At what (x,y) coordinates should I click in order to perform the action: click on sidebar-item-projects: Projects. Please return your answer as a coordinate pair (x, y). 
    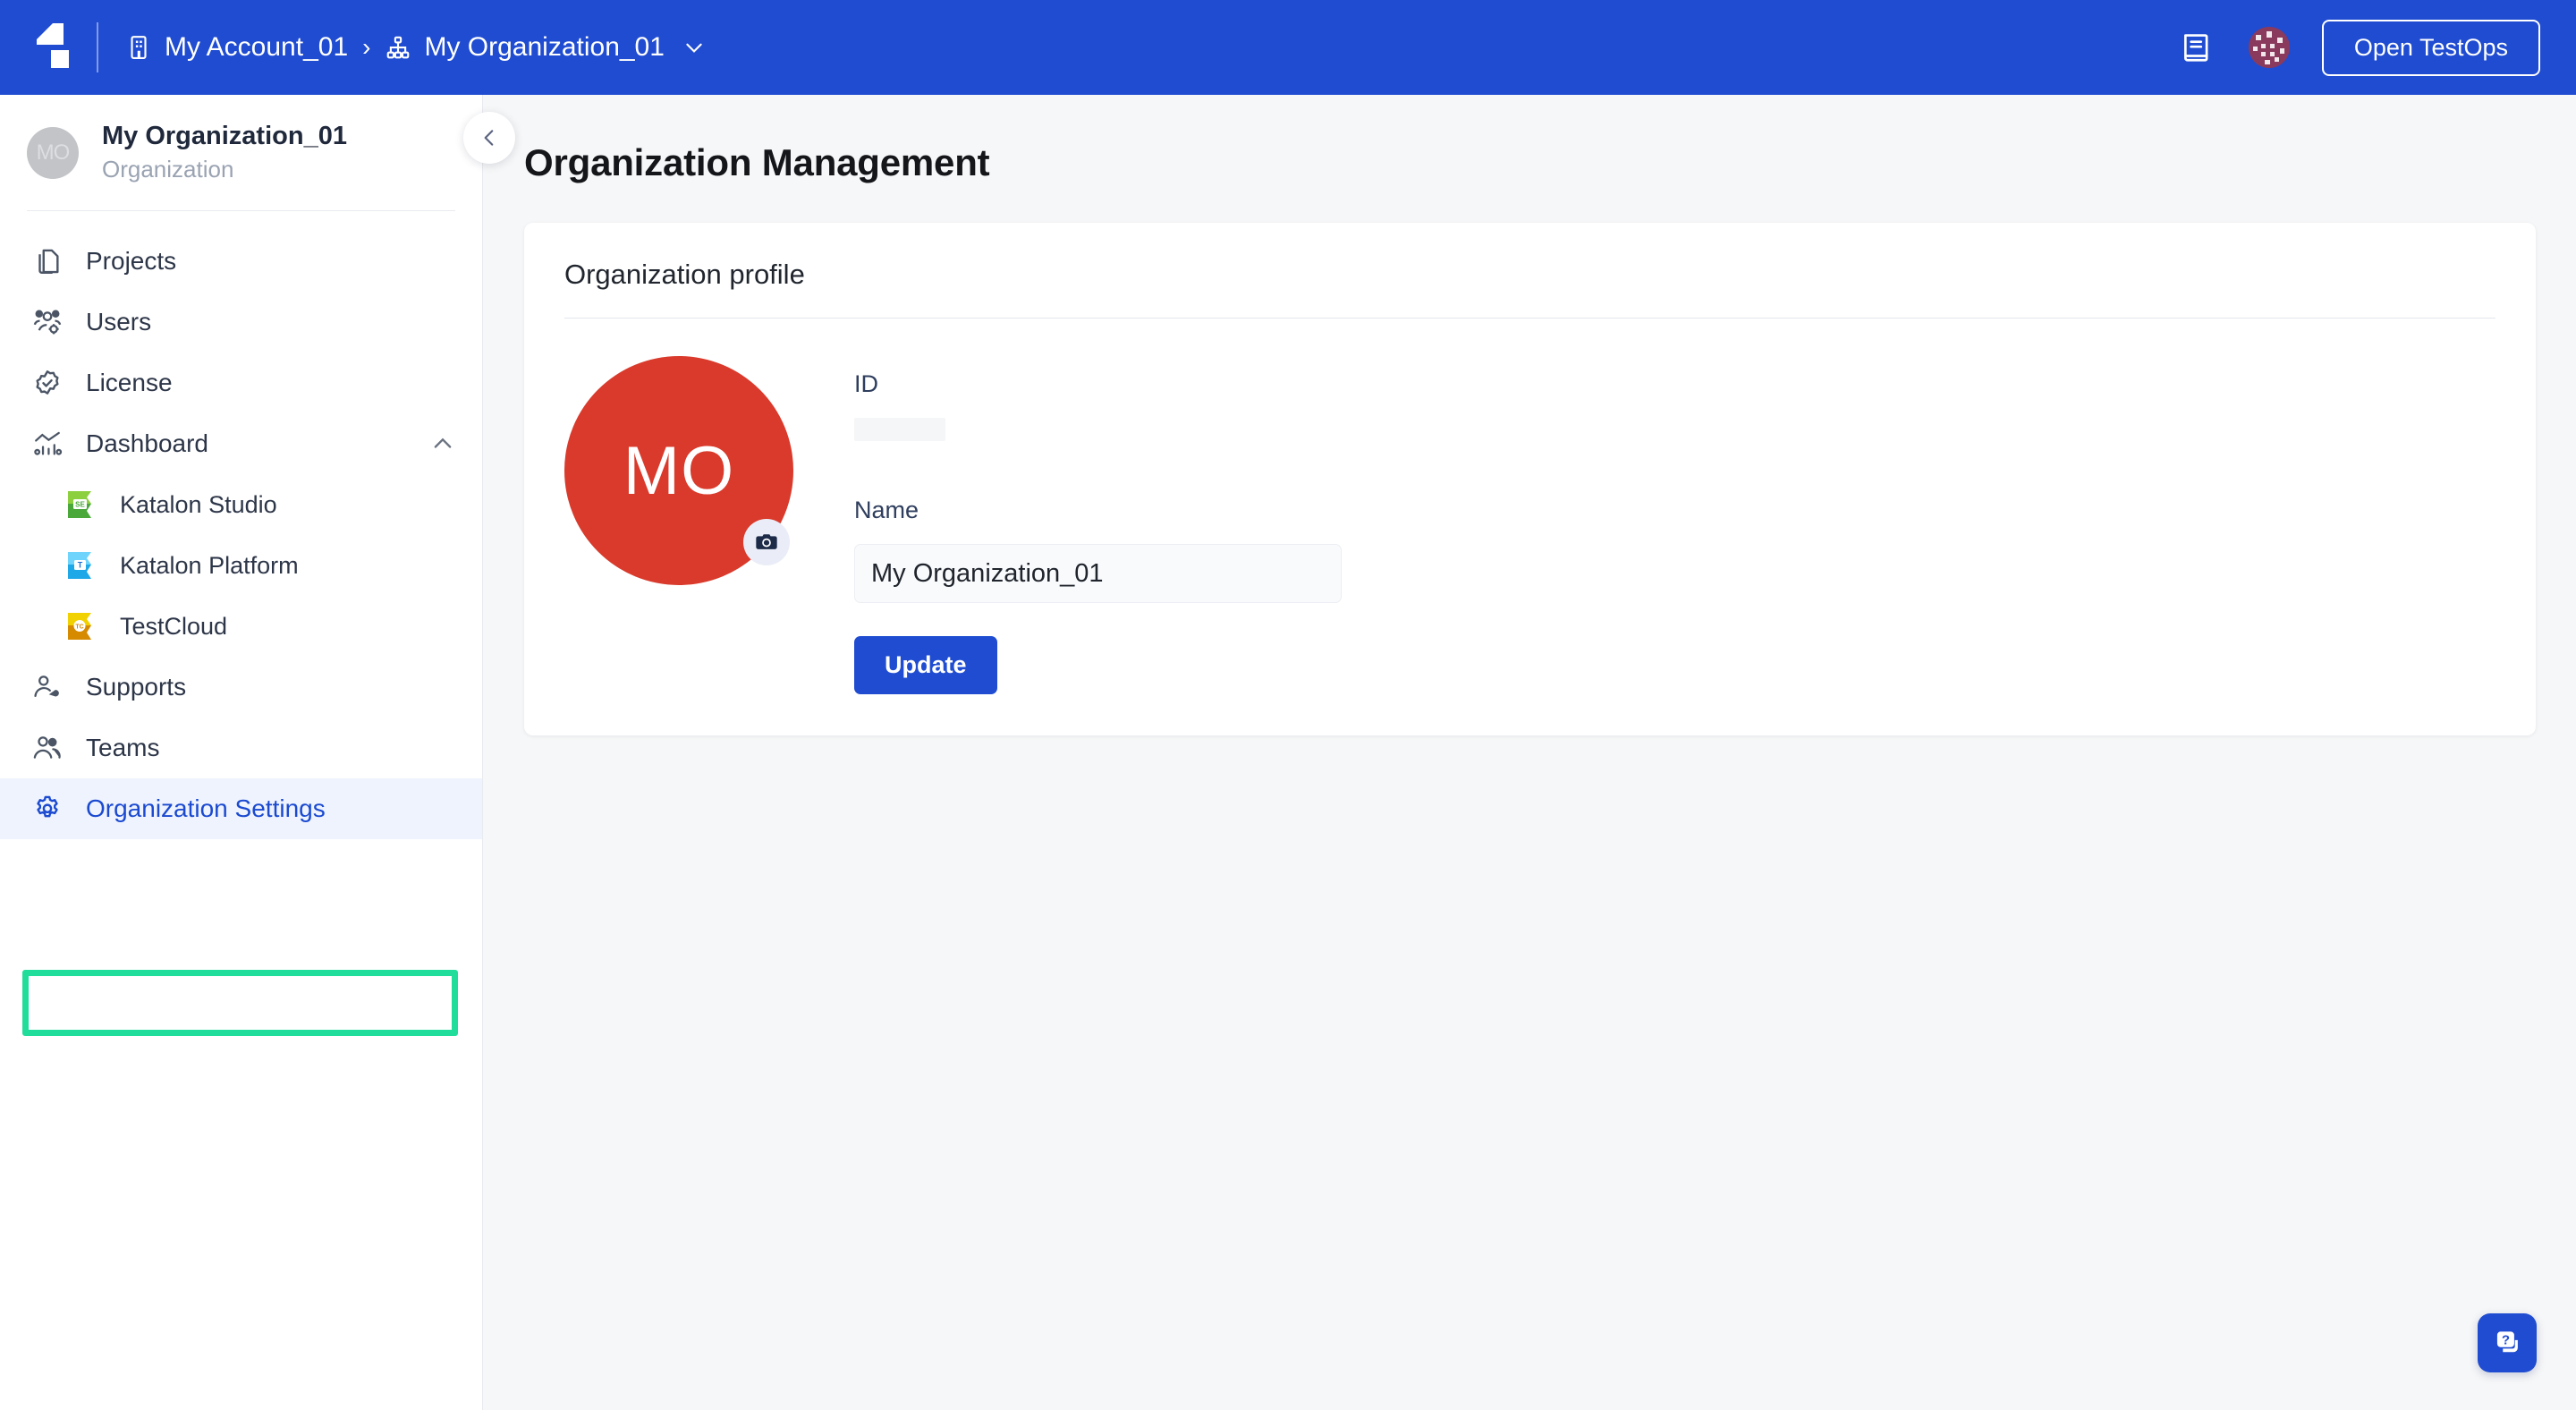
    Looking at the image, I should click on (241, 262).